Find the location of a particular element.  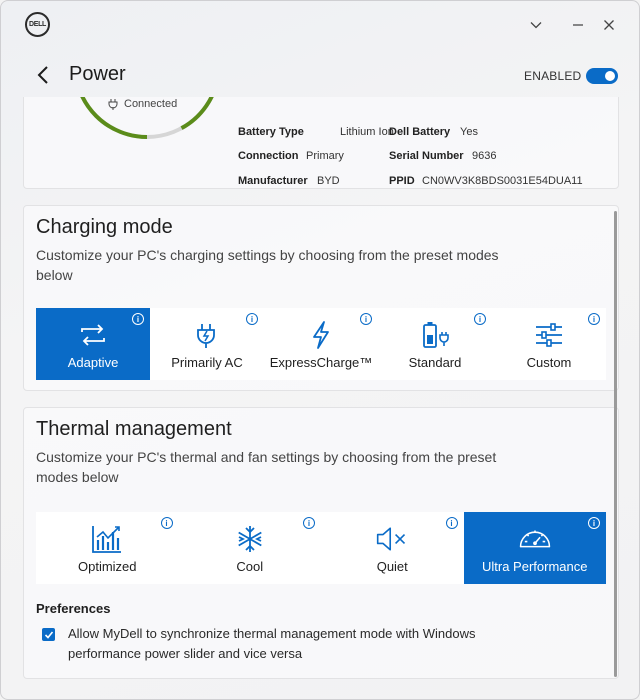

thermal-mode-optimized: i Optimized is located at coordinates (107, 548).